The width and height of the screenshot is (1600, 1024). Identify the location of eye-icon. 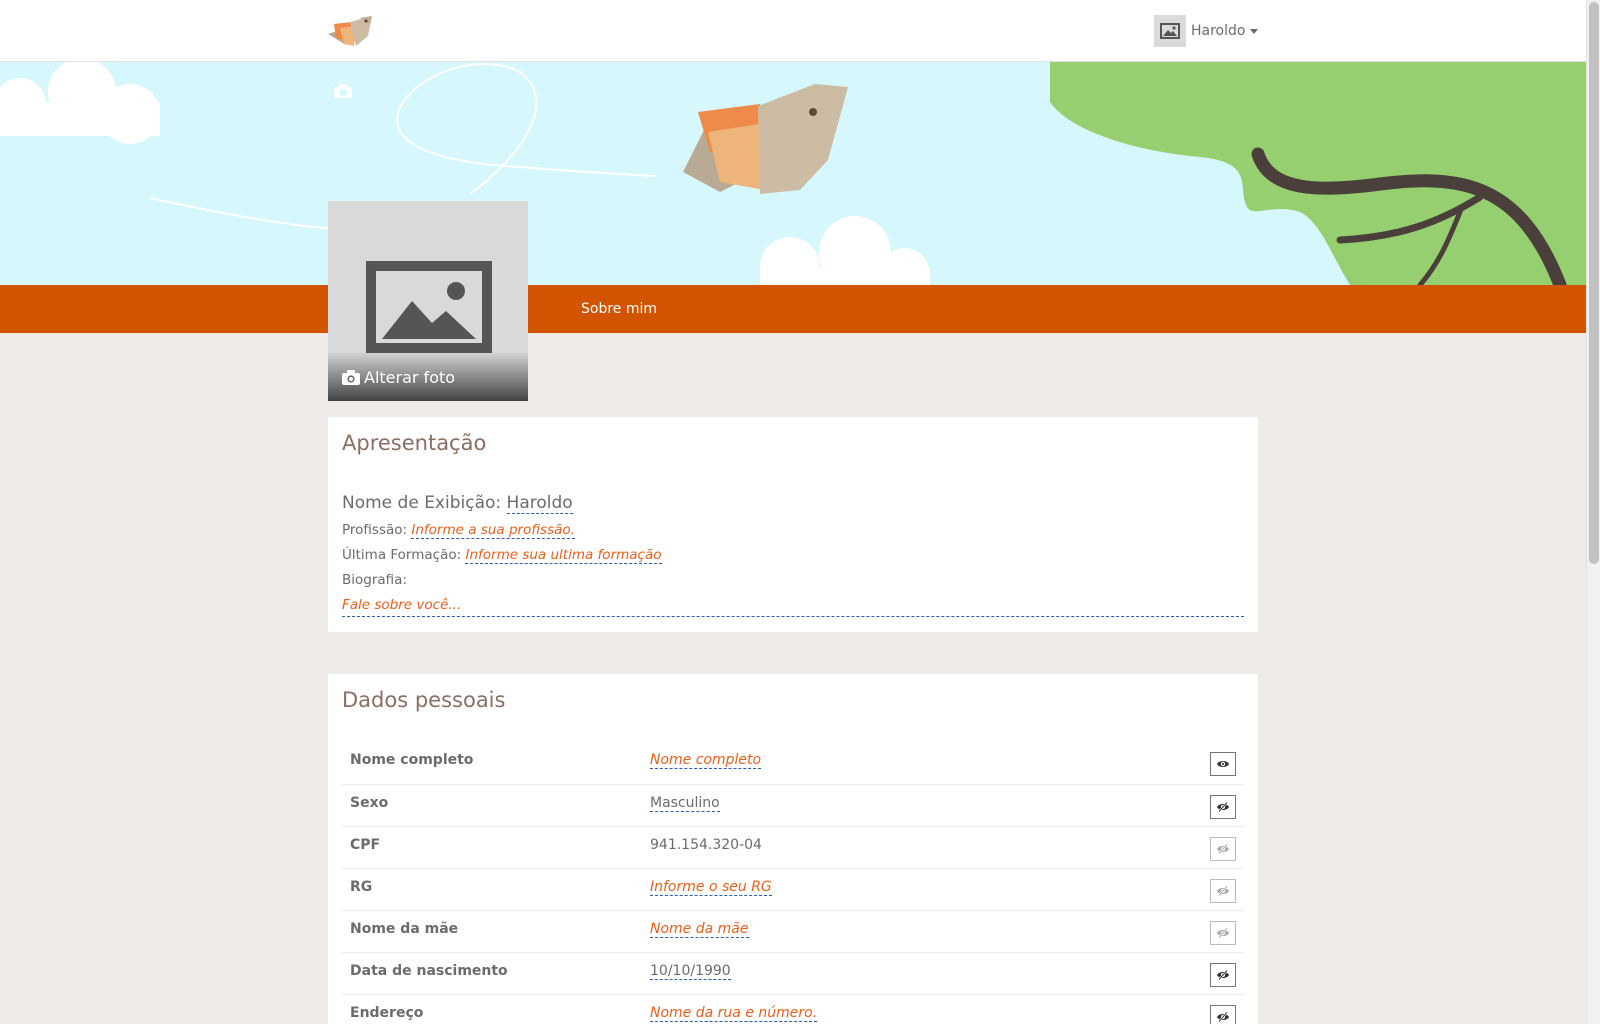
(1223, 764).